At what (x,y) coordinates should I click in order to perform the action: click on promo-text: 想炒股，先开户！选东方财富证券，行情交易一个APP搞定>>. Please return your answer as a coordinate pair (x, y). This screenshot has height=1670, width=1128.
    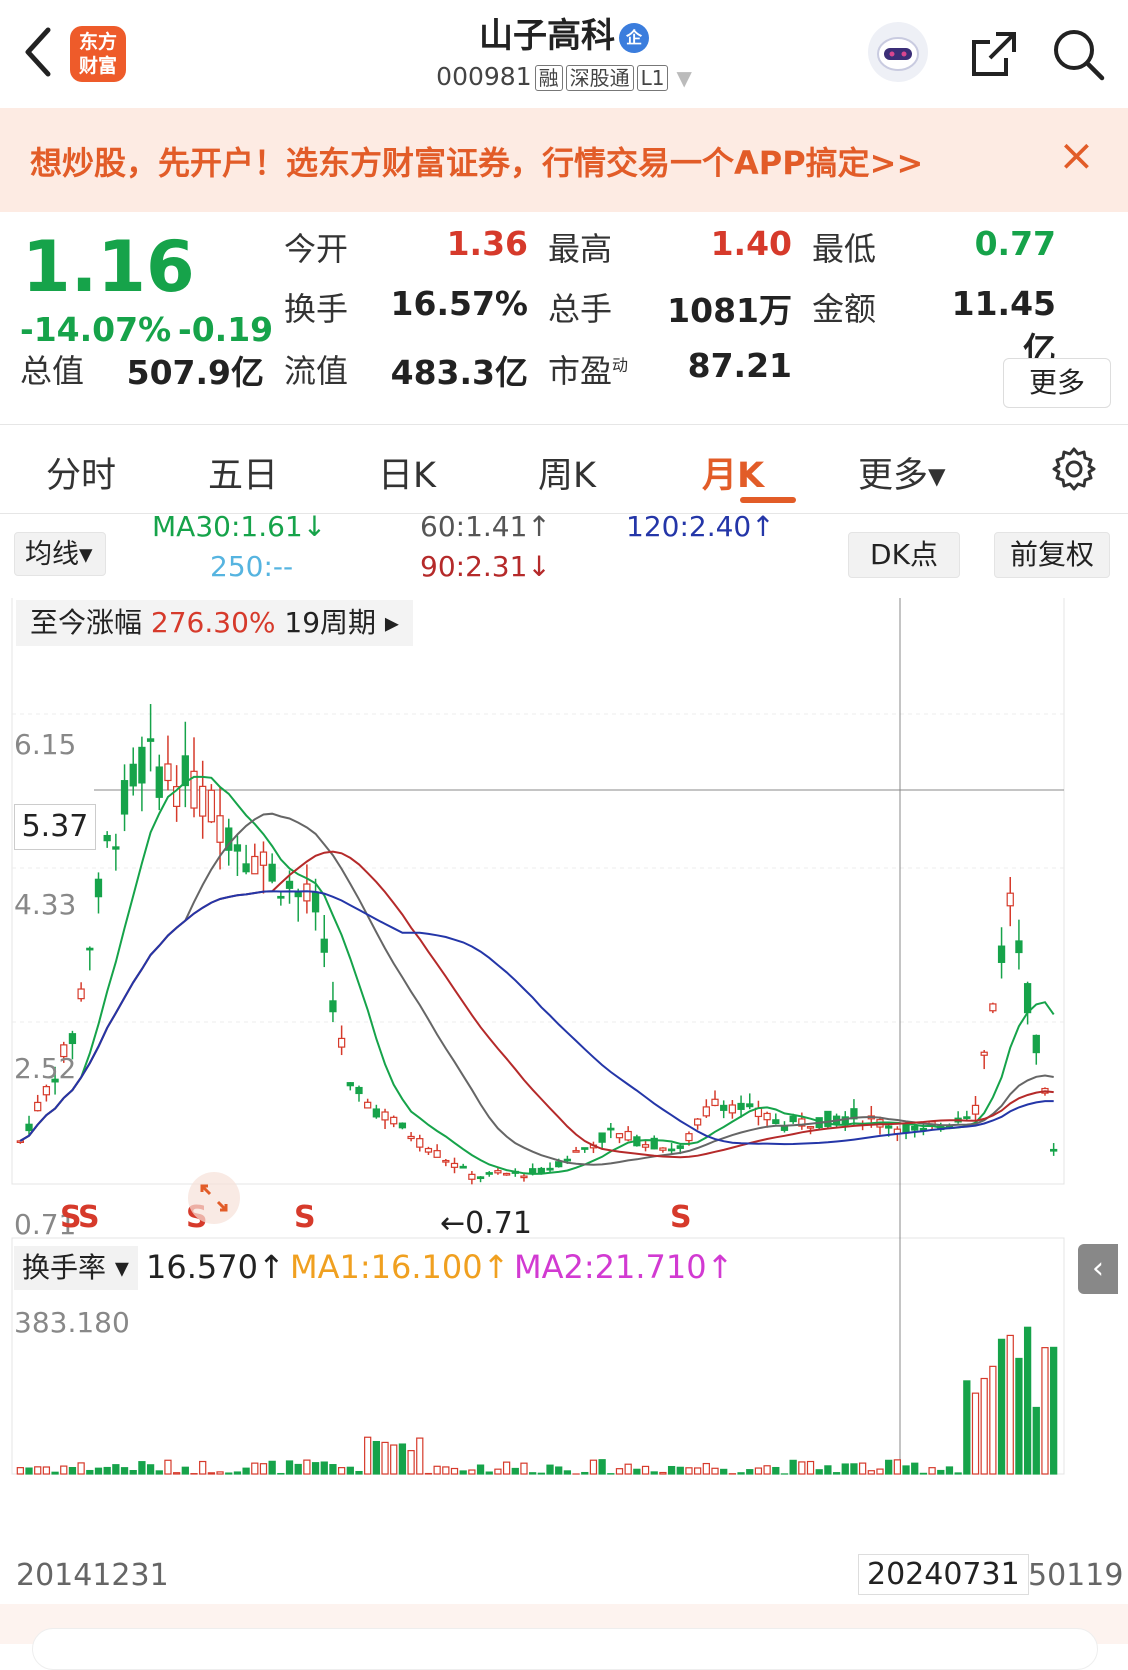
    Looking at the image, I should click on (476, 161).